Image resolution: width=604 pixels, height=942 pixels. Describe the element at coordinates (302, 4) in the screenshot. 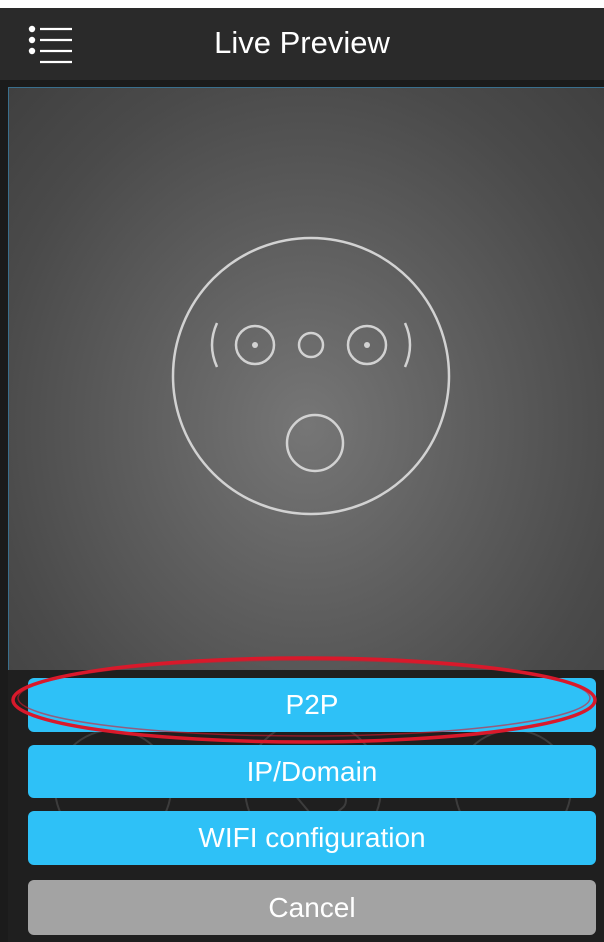

I see `status-bar-strip` at that location.